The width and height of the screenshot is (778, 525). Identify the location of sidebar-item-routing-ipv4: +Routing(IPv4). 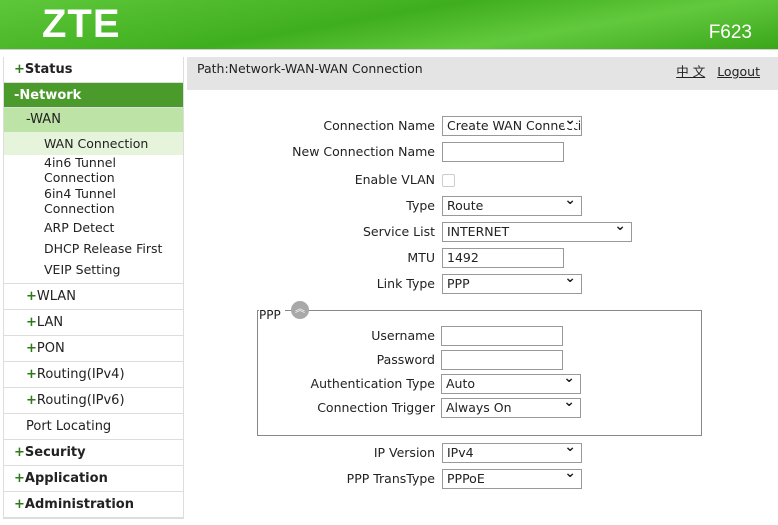
(93, 375).